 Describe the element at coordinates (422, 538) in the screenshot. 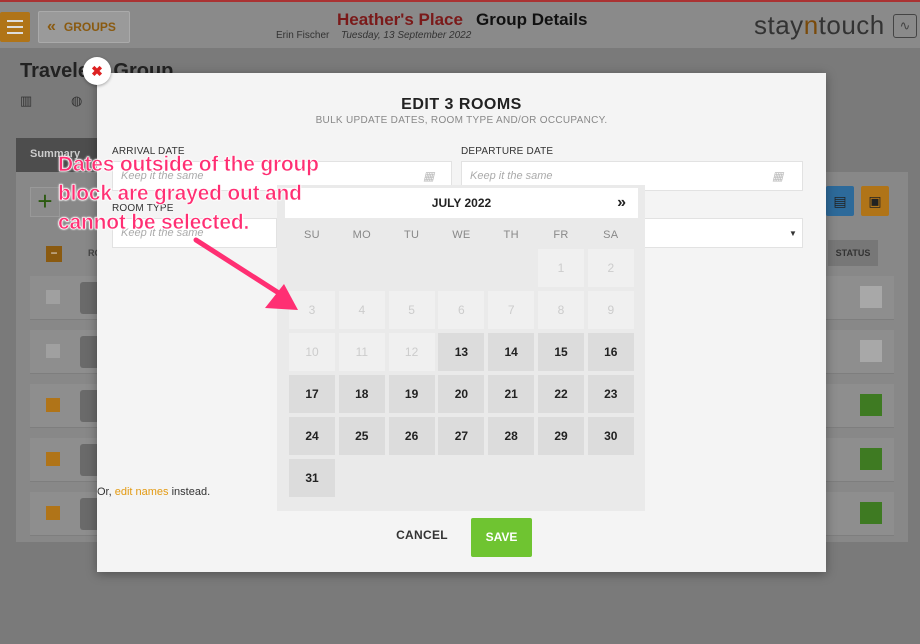

I see `cancel-button: CANCEL` at that location.